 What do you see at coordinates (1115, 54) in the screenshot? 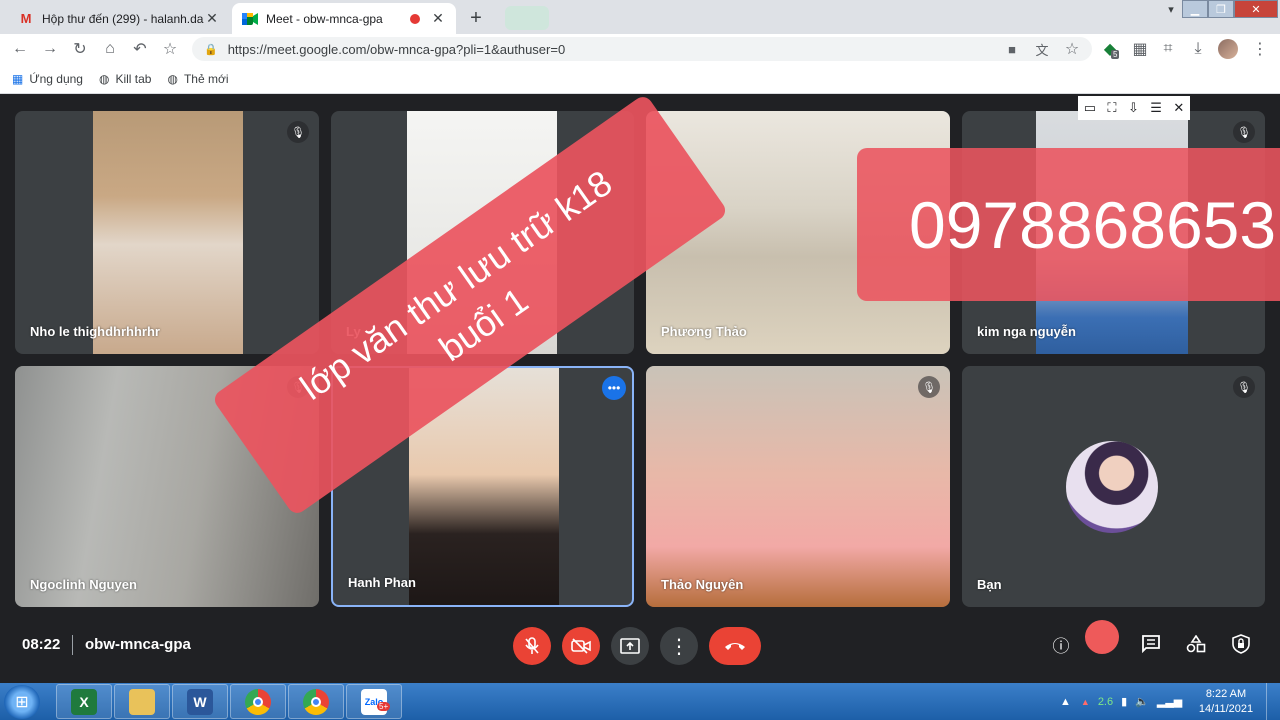
I see `extension-badge: 5` at bounding box center [1115, 54].